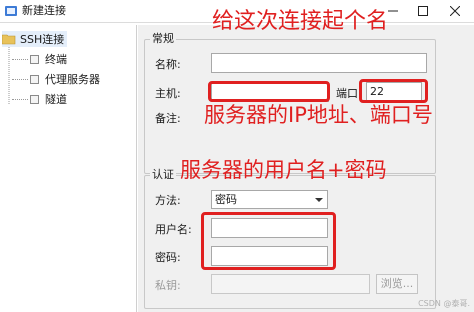  Describe the element at coordinates (319, 200) in the screenshot. I see `chevron-down-icon` at that location.